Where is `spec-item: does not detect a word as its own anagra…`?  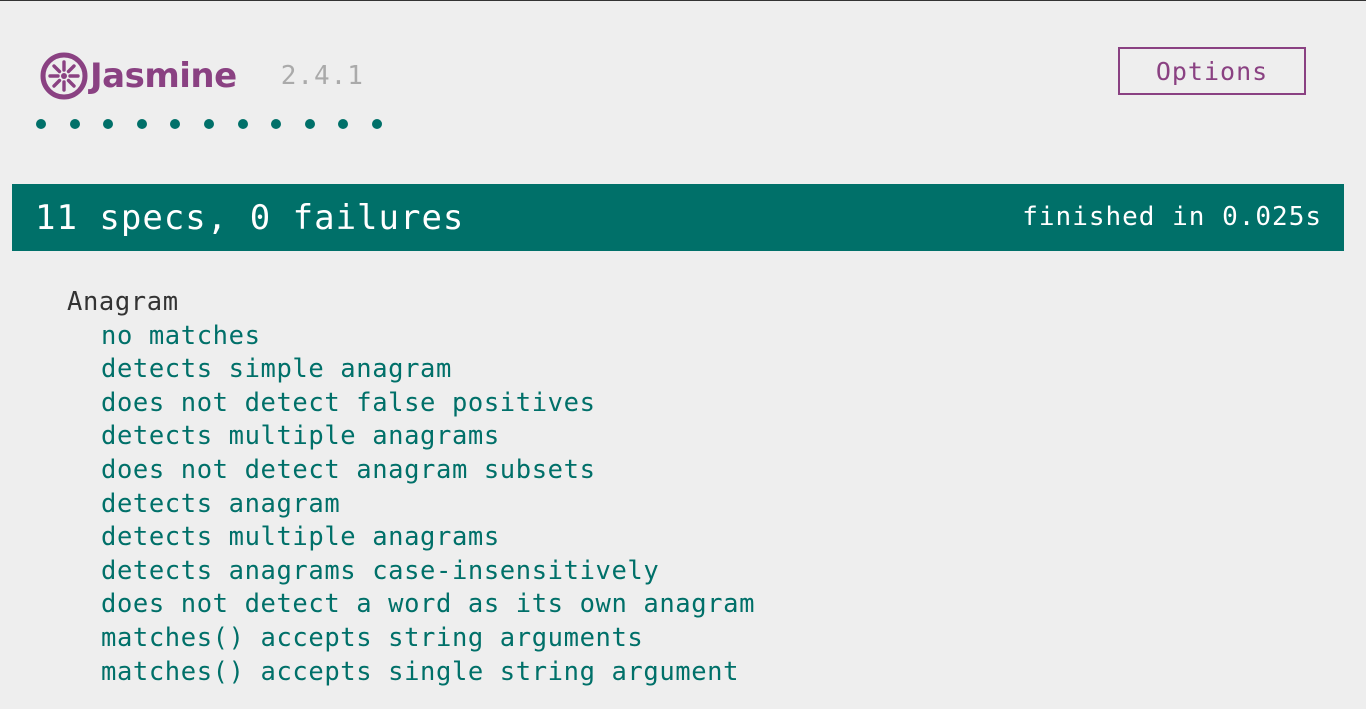 spec-item: does not detect a word as its own anagra… is located at coordinates (428, 605).